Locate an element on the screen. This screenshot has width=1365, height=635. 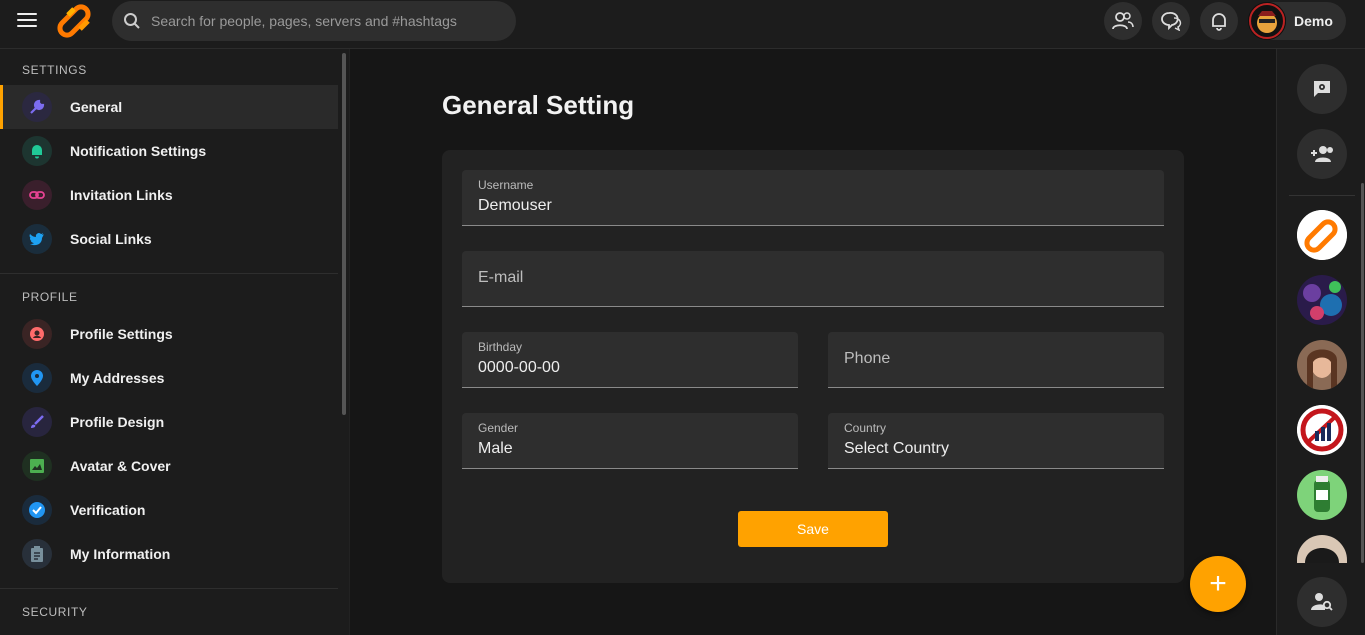
sidebar-item-invitation-links: Invitation Links is located at coordinates (169, 195).